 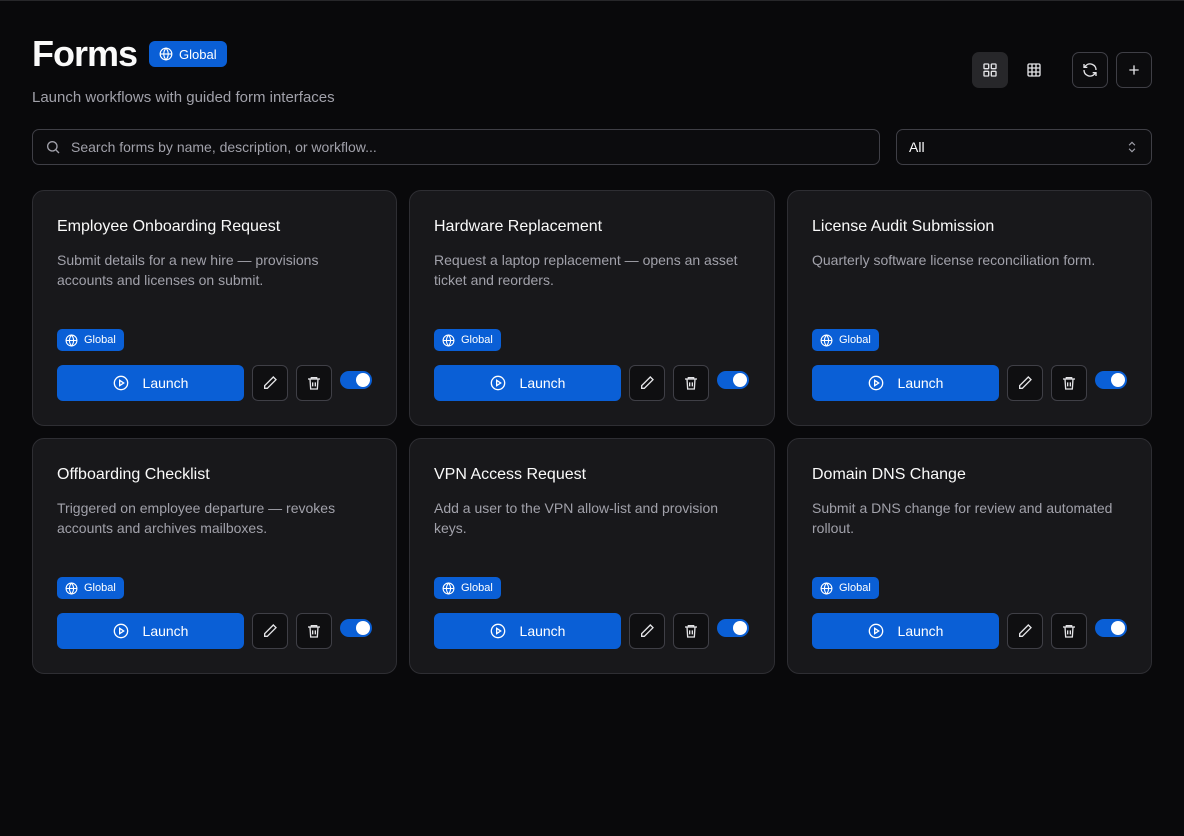 I want to click on form-card-title: VPN Access Request, so click(x=510, y=474).